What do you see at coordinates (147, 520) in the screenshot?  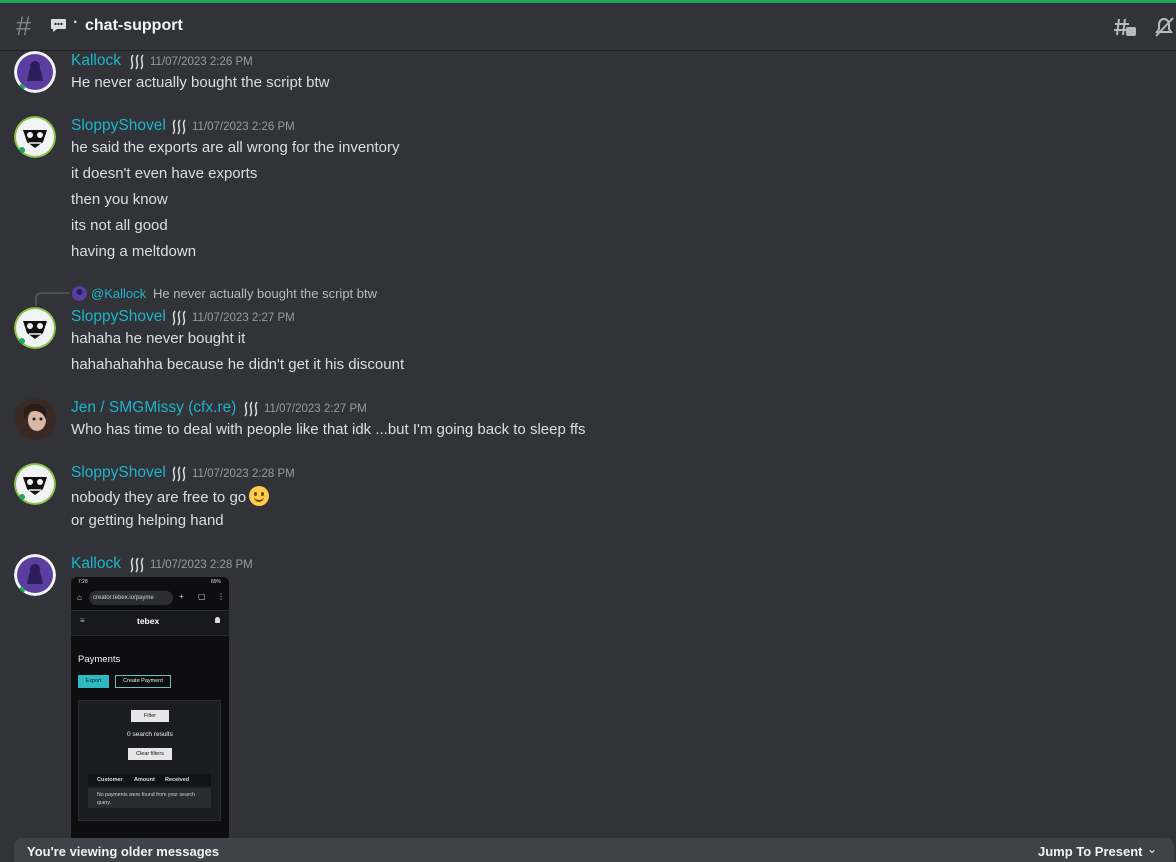 I see `message-text: or getting helping hand` at bounding box center [147, 520].